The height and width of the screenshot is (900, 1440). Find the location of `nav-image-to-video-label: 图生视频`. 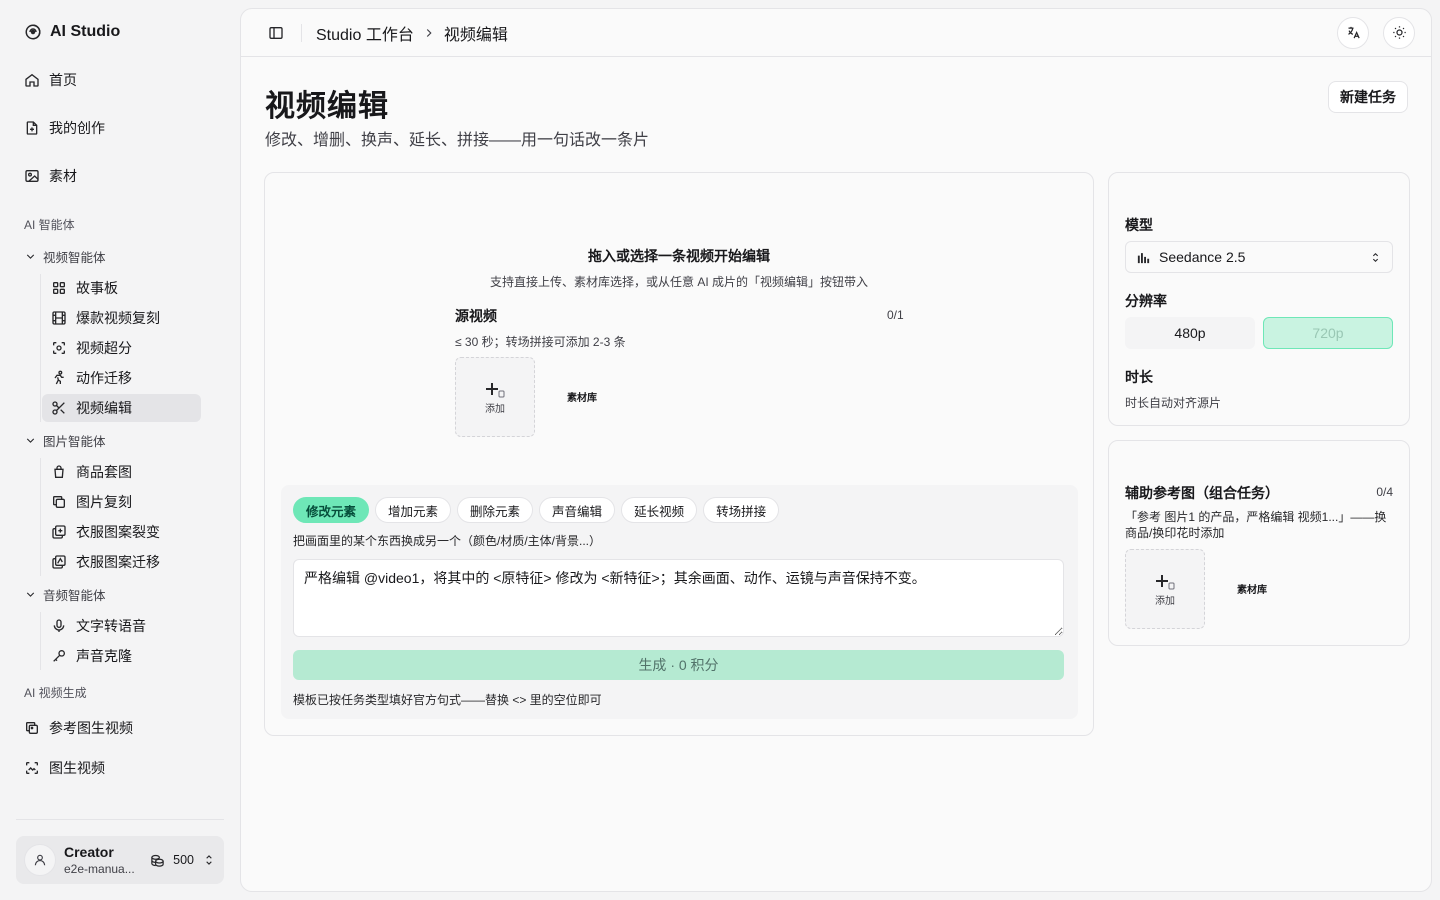

nav-image-to-video-label: 图生视频 is located at coordinates (77, 768).